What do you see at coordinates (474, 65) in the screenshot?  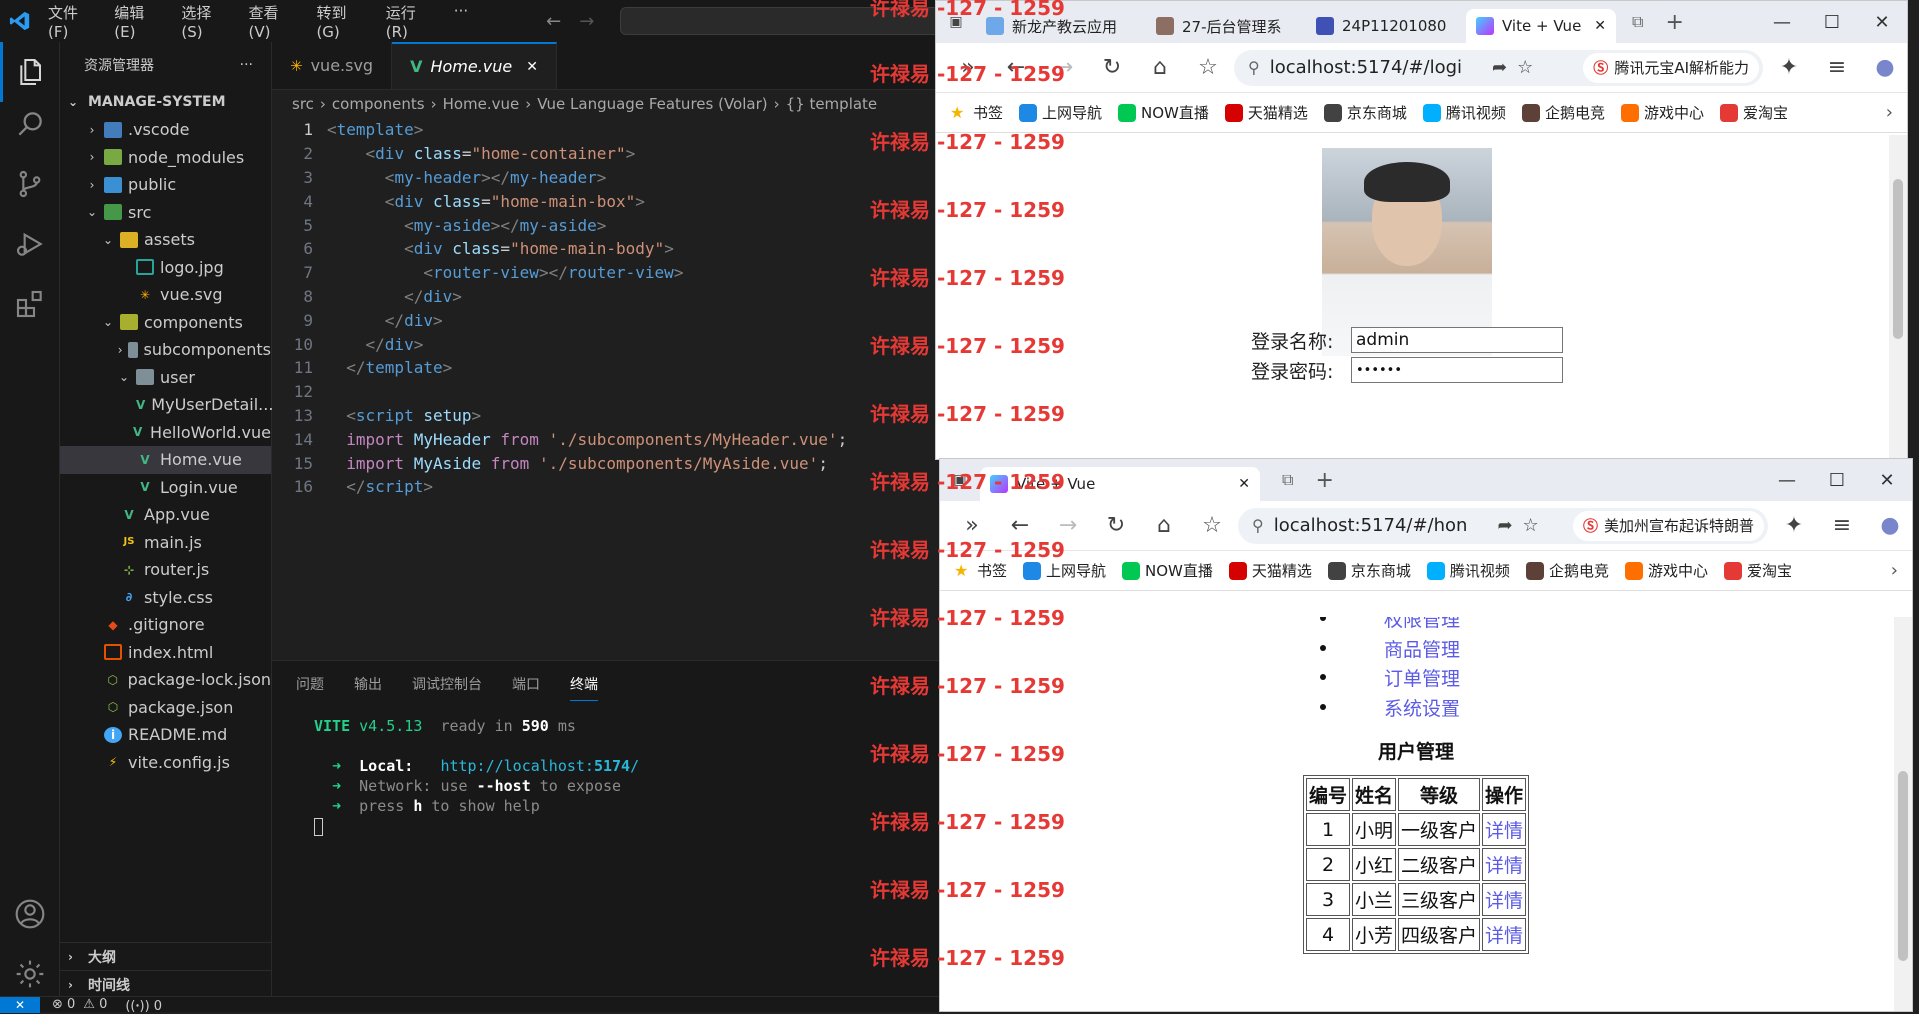 I see `tab-home-vue: V Home.vue ✕` at bounding box center [474, 65].